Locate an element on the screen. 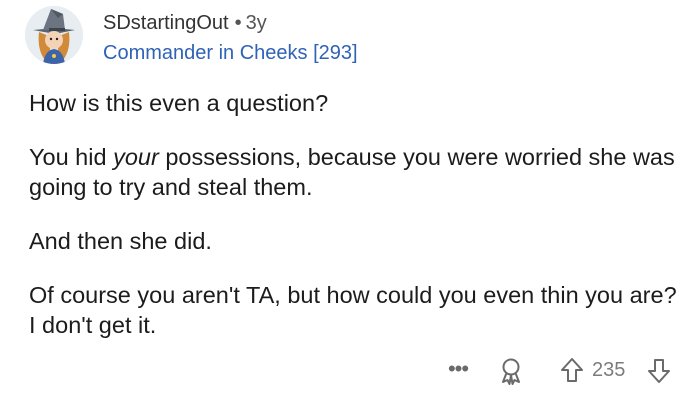 The image size is (700, 400). comment-age: 3y is located at coordinates (256, 23).